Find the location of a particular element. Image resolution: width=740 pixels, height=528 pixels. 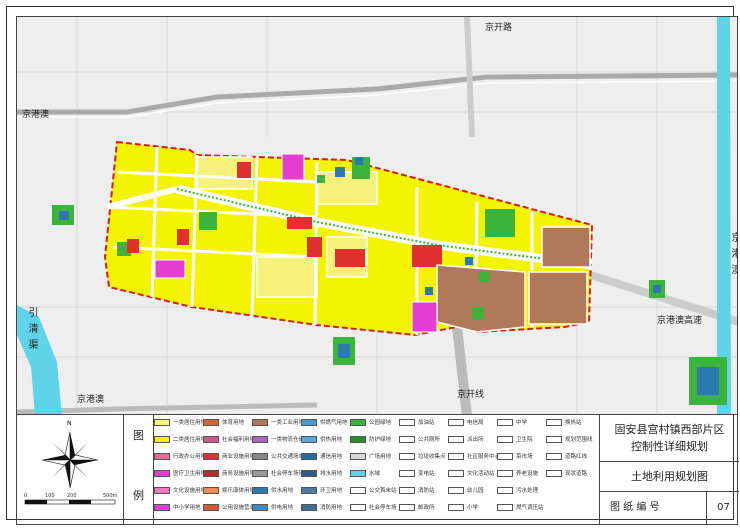

legend-label: 小学 is located at coordinates (473, 508).